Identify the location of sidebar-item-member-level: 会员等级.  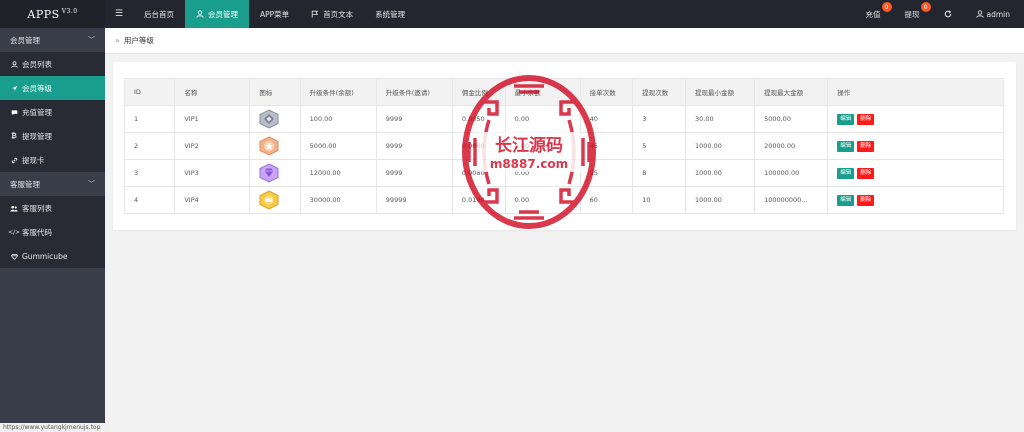
(52, 88).